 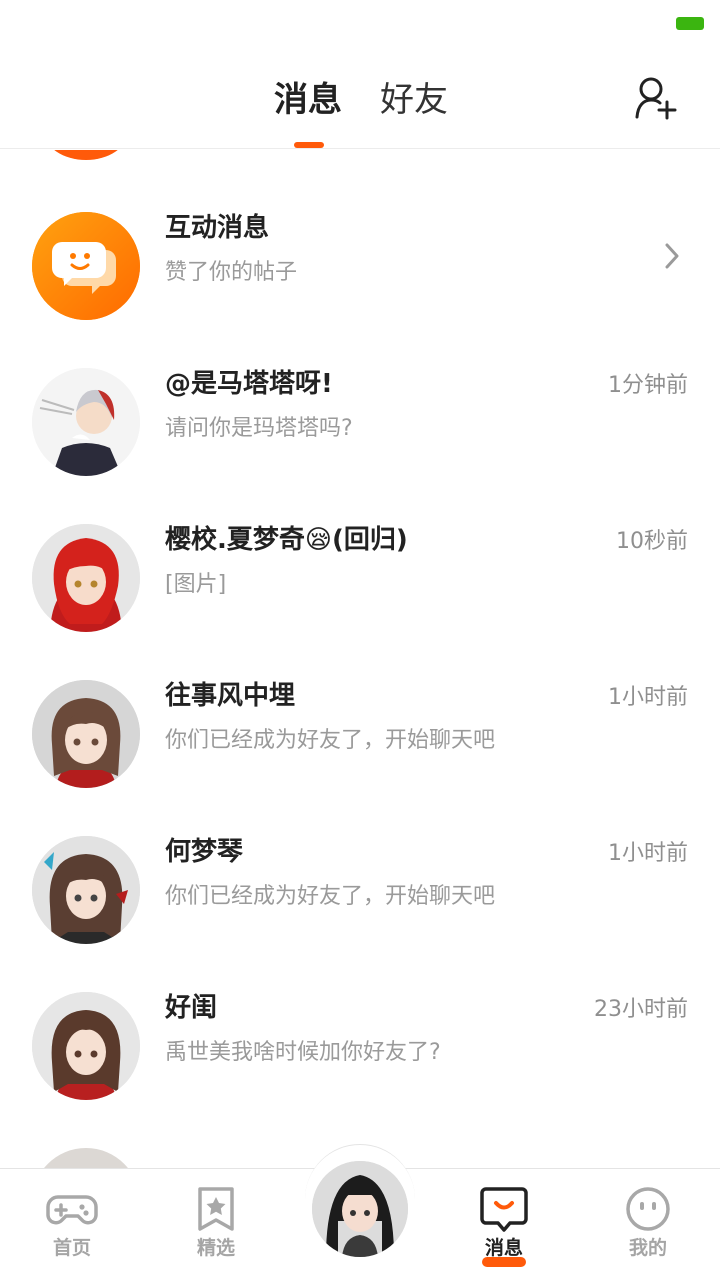 What do you see at coordinates (647, 1248) in the screenshot?
I see `nav-label: 我的` at bounding box center [647, 1248].